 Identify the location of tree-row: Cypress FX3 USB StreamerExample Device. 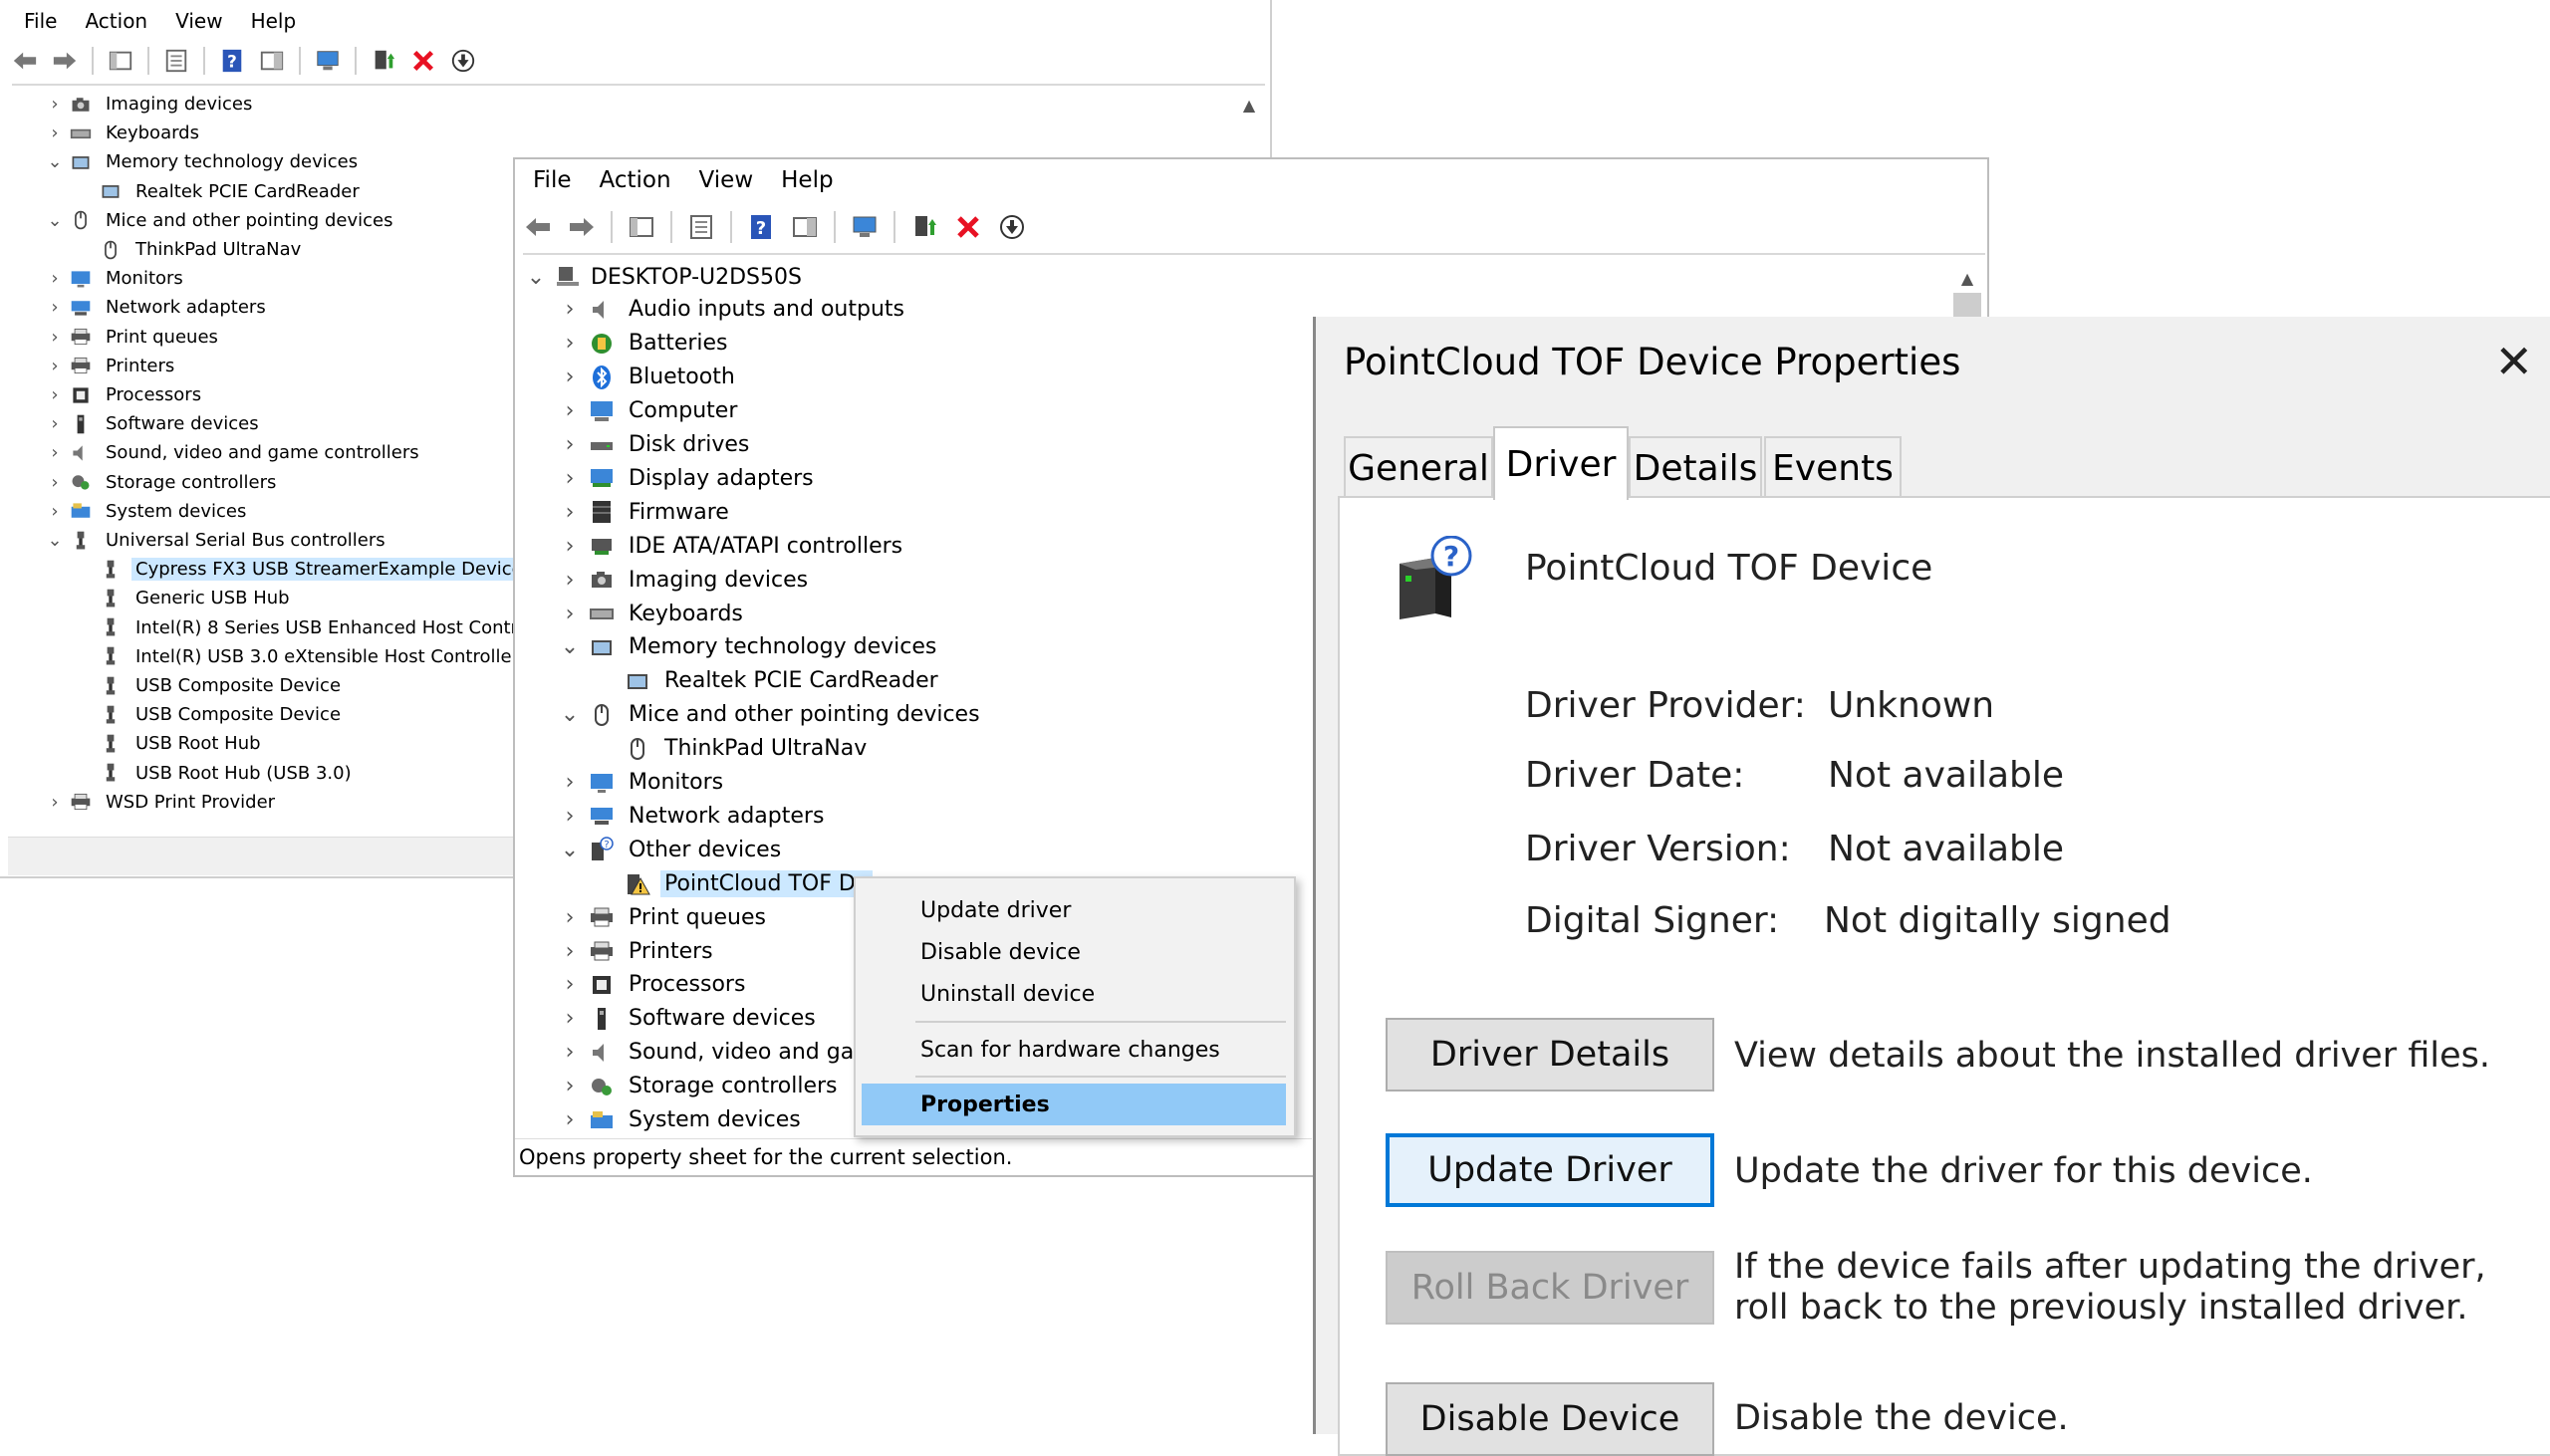
(300, 569).